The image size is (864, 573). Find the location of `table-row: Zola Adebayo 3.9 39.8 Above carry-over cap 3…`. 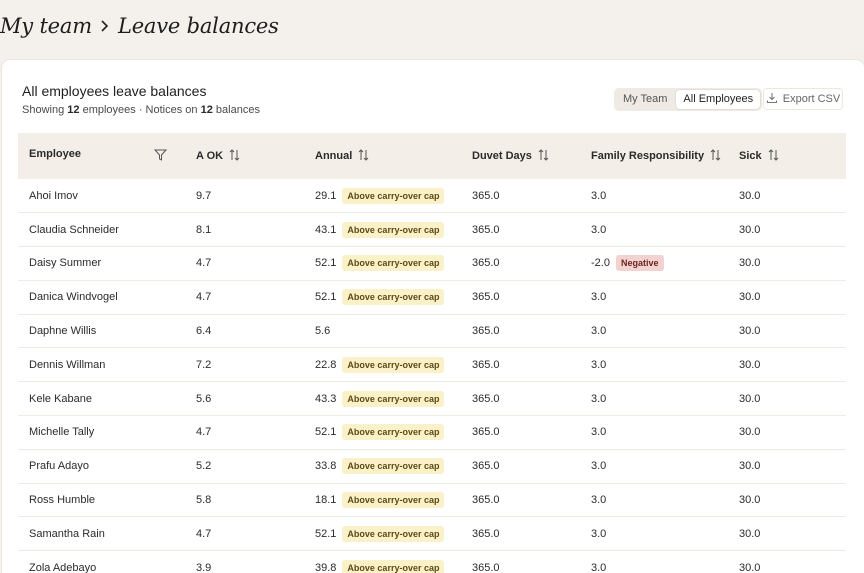

table-row: Zola Adebayo 3.9 39.8 Above carry-over cap 3… is located at coordinates (432, 562).